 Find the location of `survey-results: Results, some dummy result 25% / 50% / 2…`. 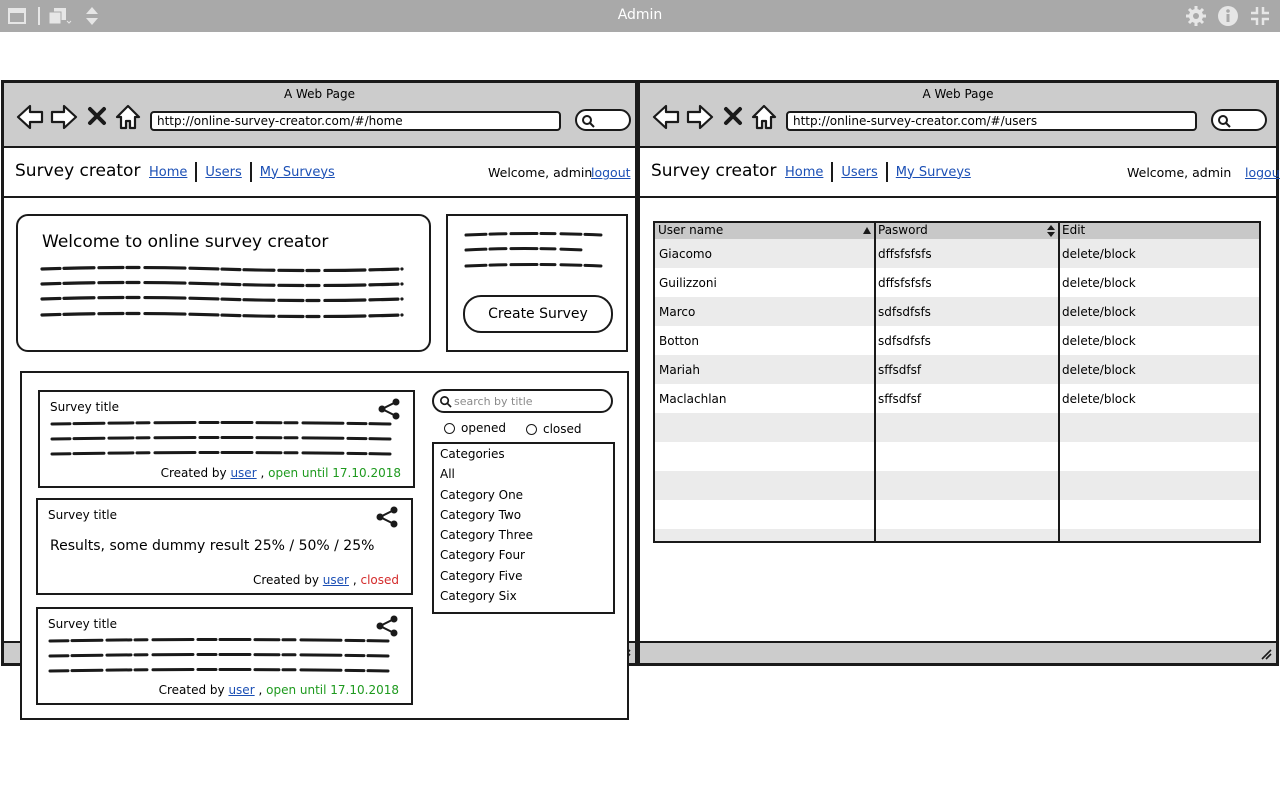

survey-results: Results, some dummy result 25% / 50% / 2… is located at coordinates (212, 546).